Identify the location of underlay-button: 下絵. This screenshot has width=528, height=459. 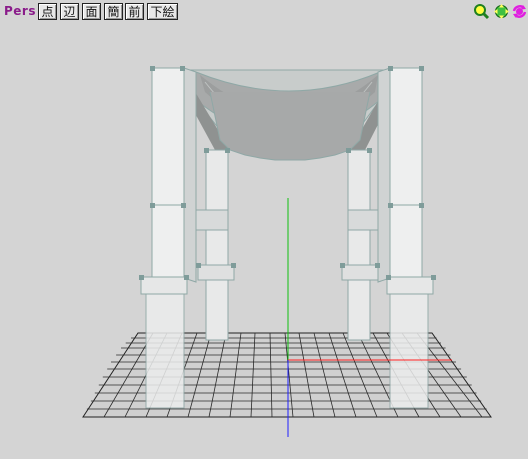
(162, 11).